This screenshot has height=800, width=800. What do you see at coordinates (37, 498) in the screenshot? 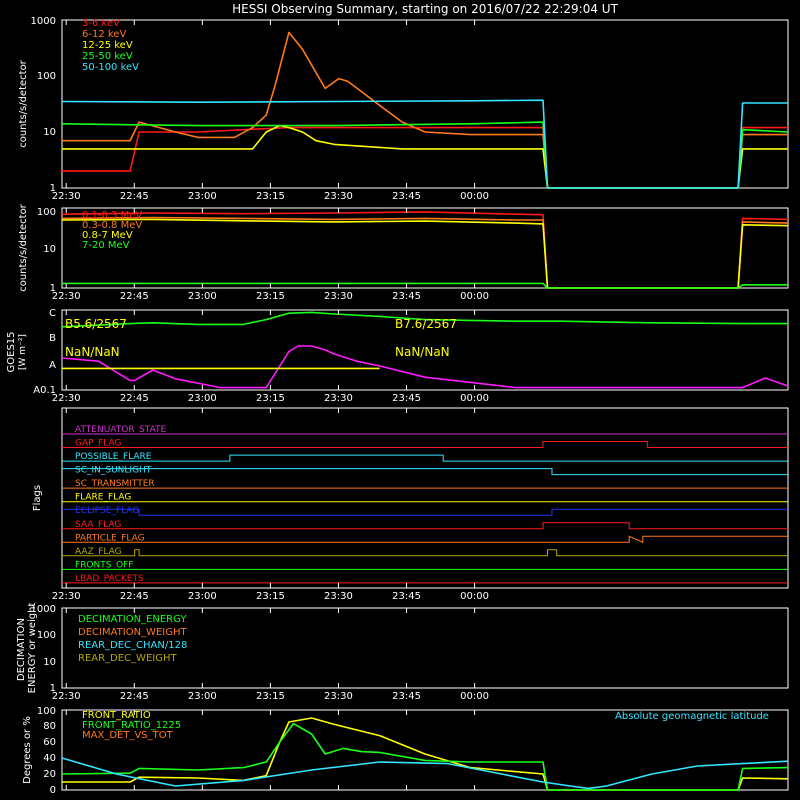
I see `y-axis-label: Flags` at bounding box center [37, 498].